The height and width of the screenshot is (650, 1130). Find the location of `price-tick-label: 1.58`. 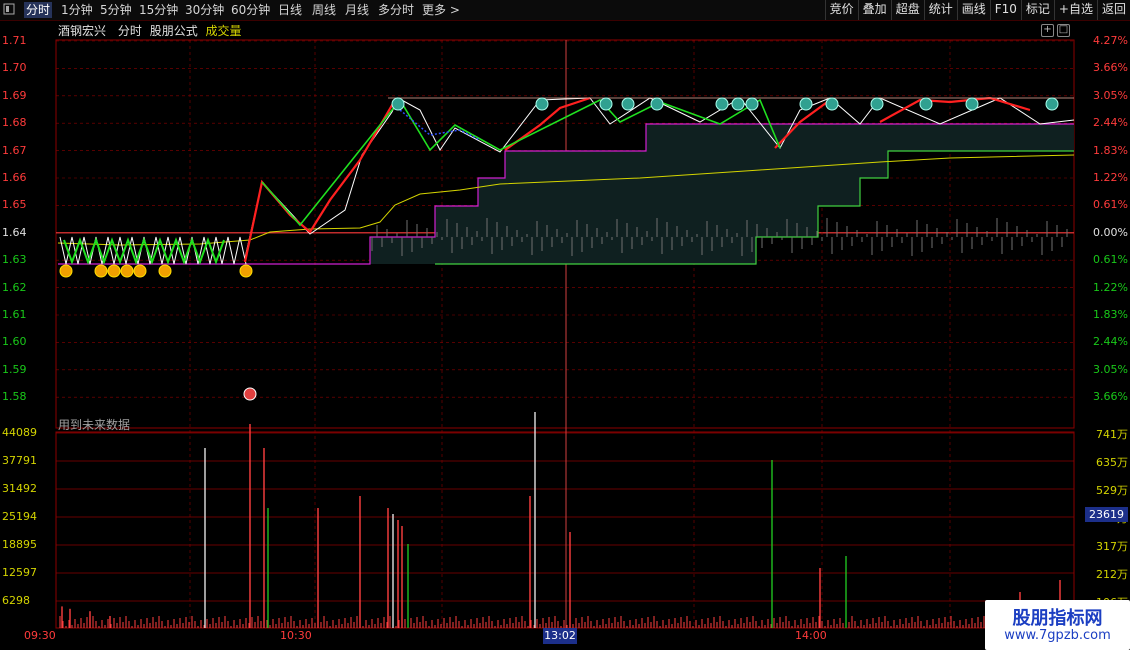

price-tick-label: 1.58 is located at coordinates (14, 397).